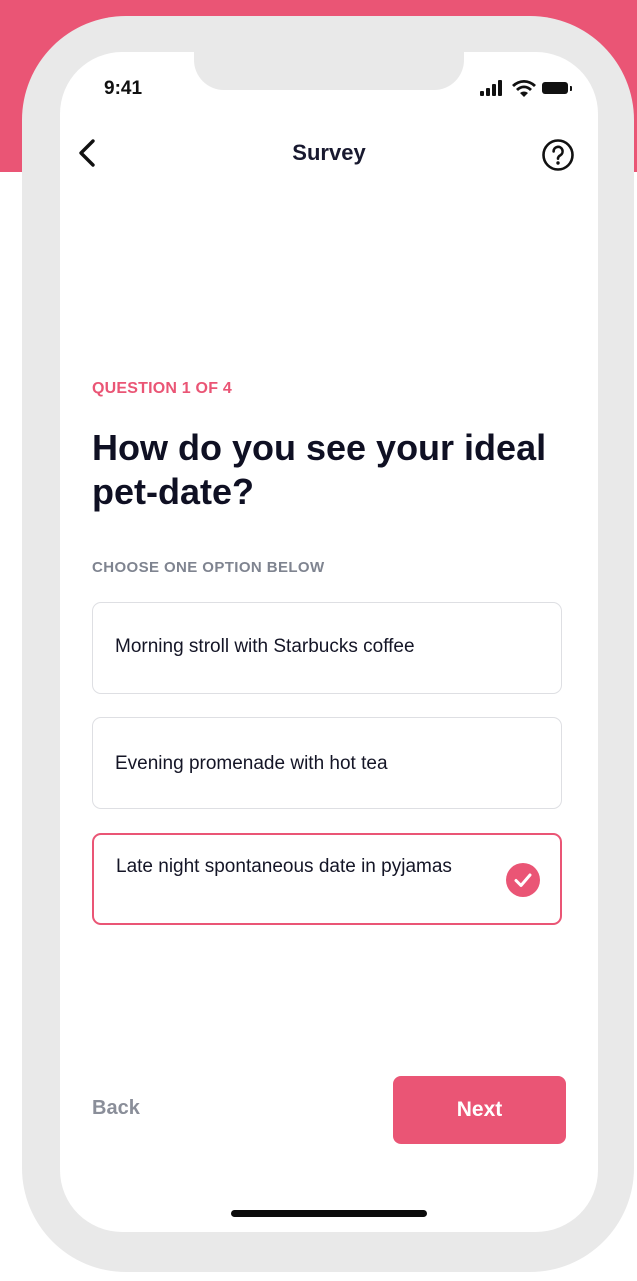 The height and width of the screenshot is (1281, 637). What do you see at coordinates (479, 1110) in the screenshot?
I see `next-button: Next` at bounding box center [479, 1110].